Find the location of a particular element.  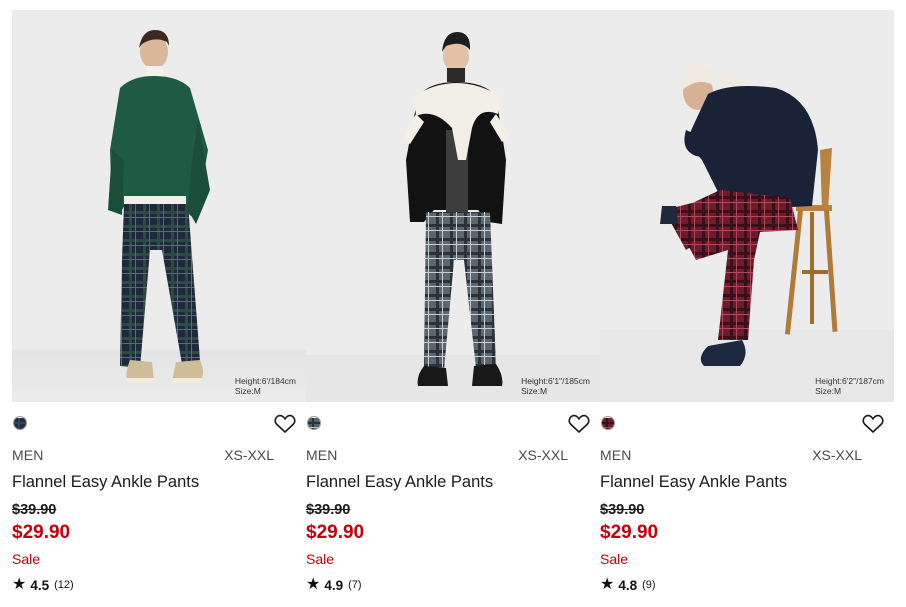

rating-value: 4.8 is located at coordinates (628, 585).